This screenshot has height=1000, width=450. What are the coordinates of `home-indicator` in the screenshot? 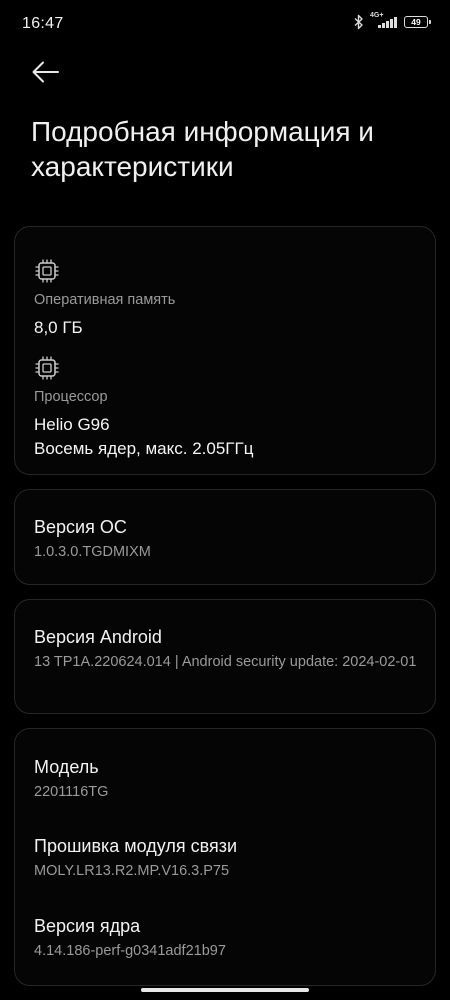 It's located at (225, 990).